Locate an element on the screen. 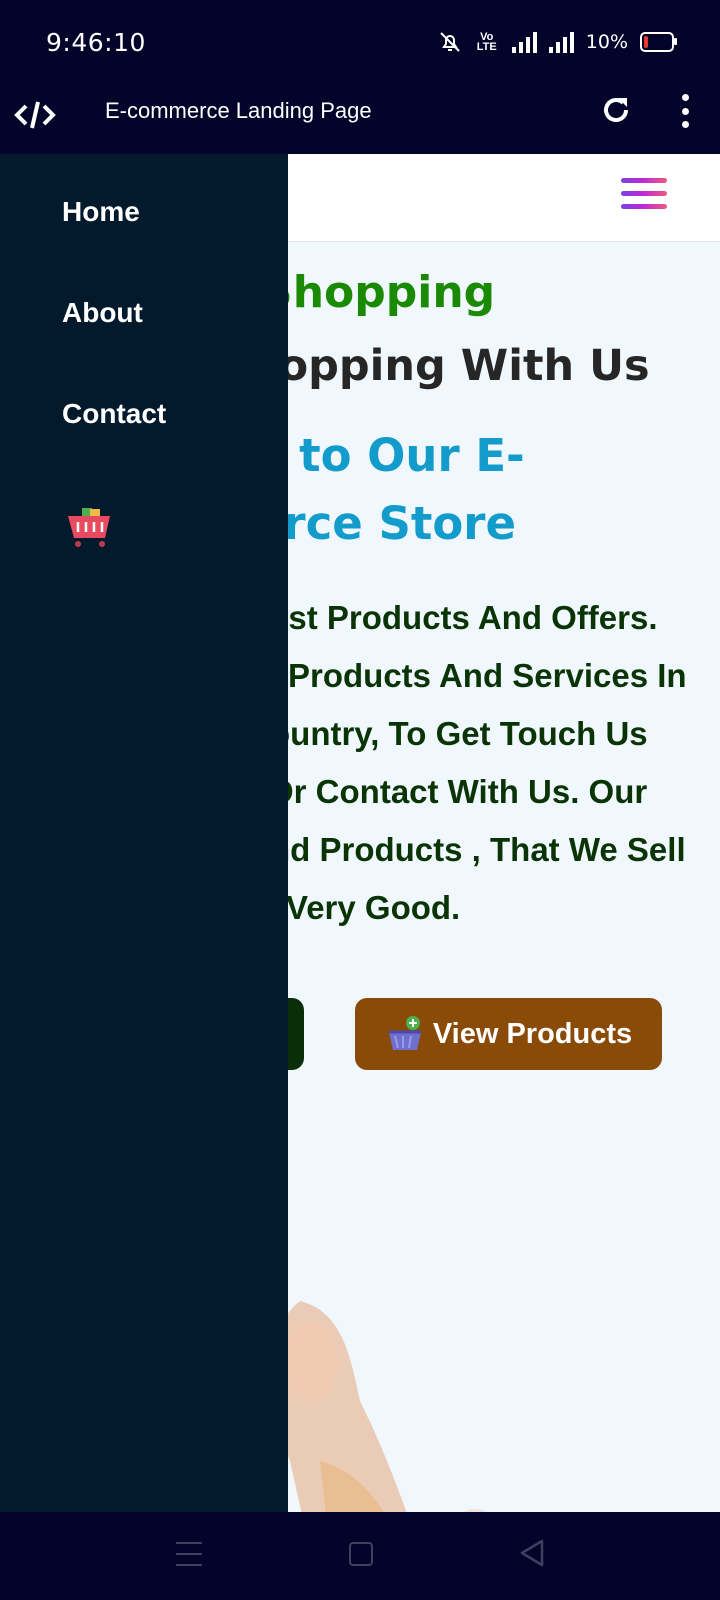  refresh-icon is located at coordinates (616, 110).